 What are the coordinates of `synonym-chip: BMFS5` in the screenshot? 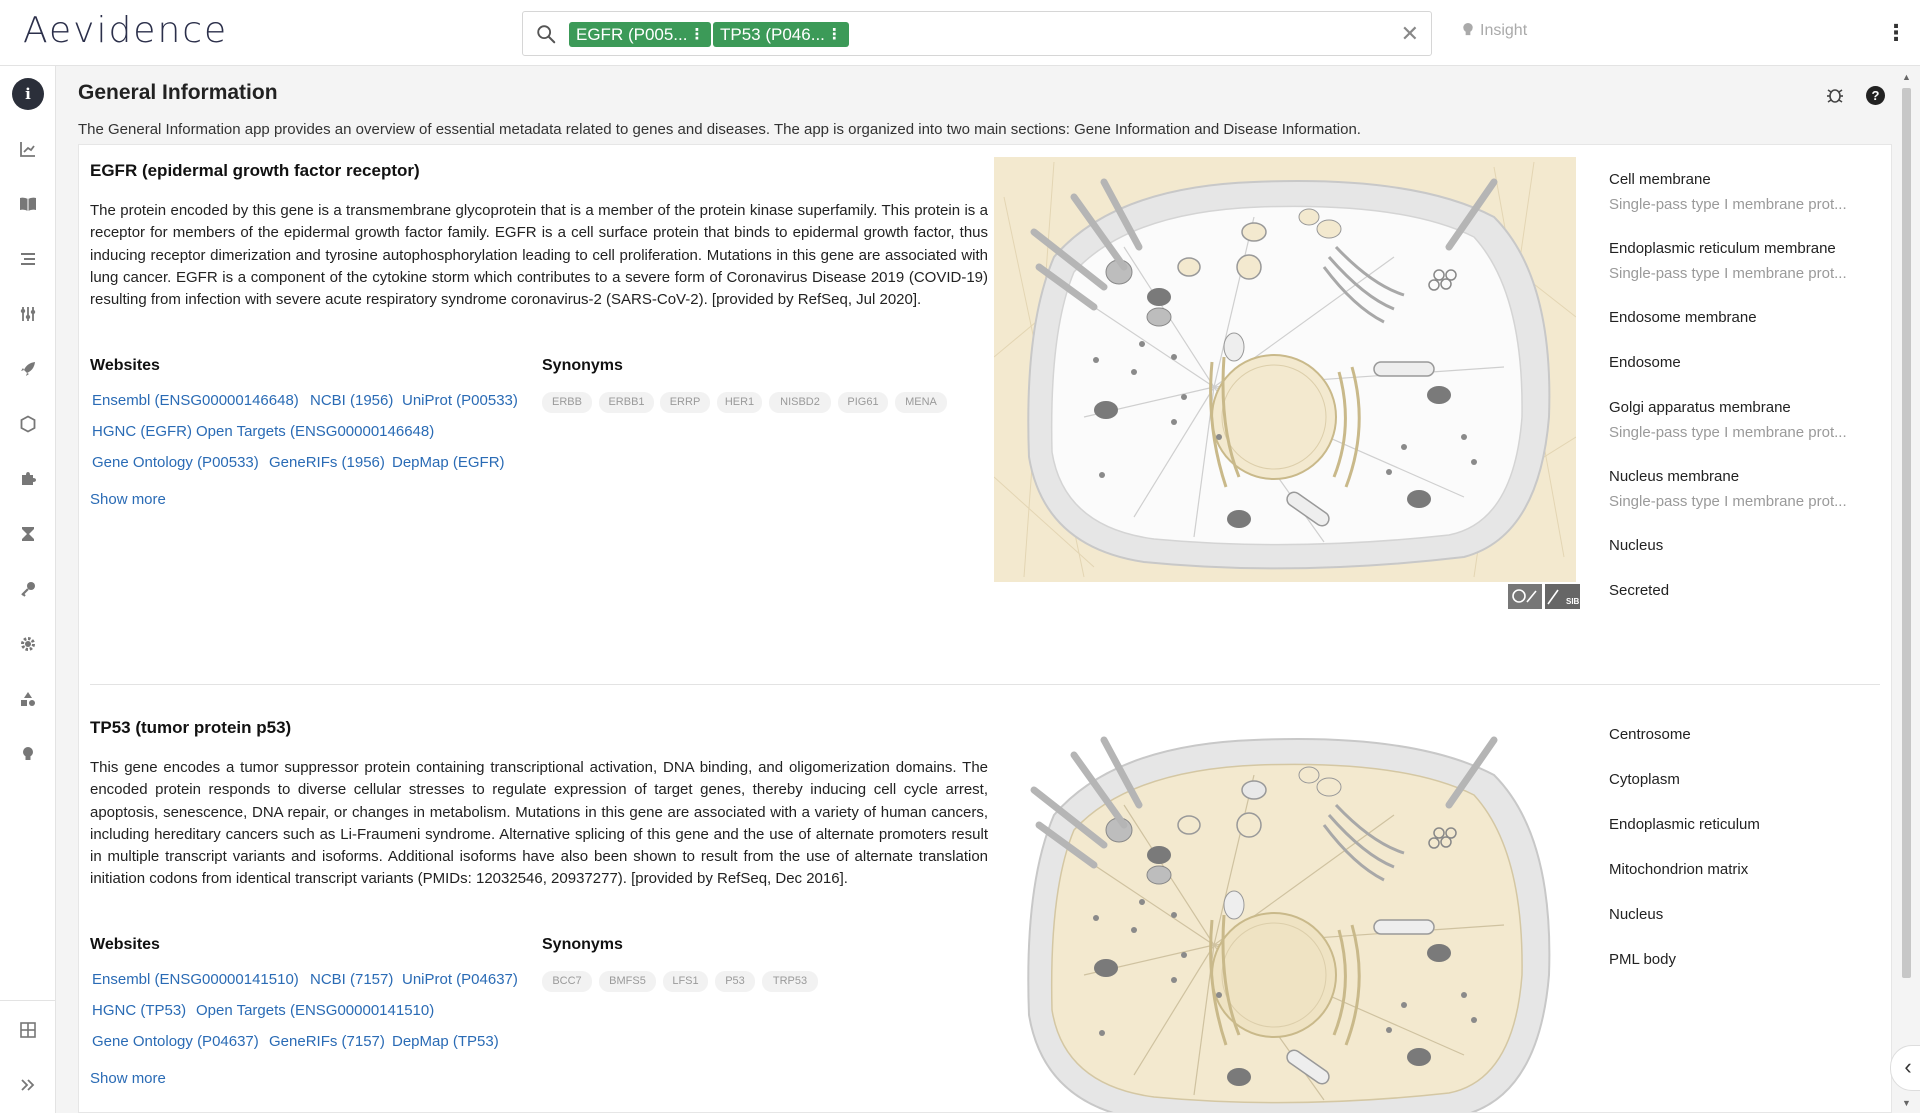 It's located at (627, 981).